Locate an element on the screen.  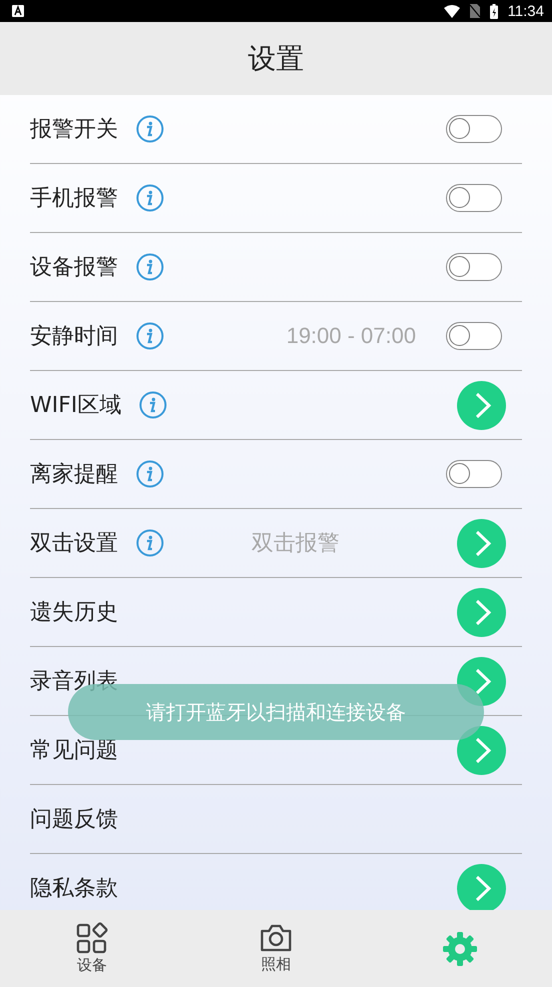
row-label: 遗失历史 is located at coordinates (74, 613).